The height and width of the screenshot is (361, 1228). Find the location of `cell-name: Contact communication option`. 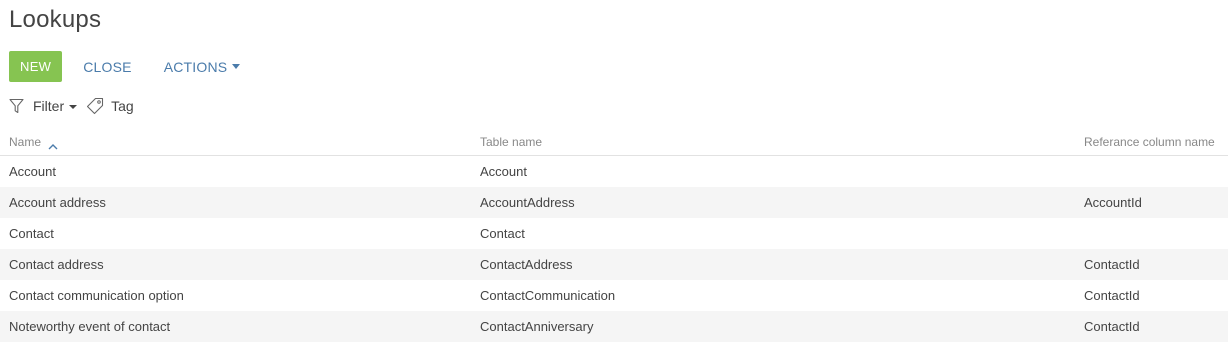

cell-name: Contact communication option is located at coordinates (96, 295).